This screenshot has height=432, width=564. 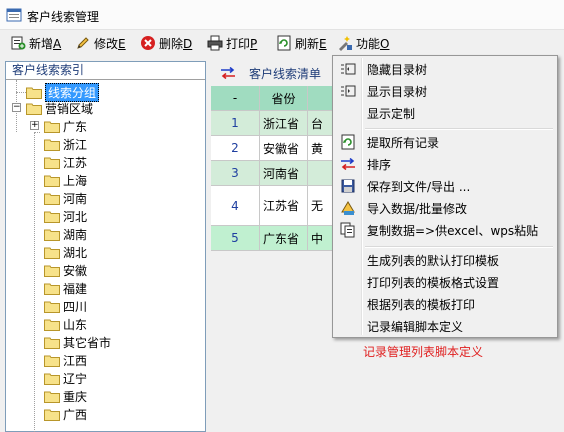 I want to click on tree-node-province: 湖北, so click(x=65, y=252).